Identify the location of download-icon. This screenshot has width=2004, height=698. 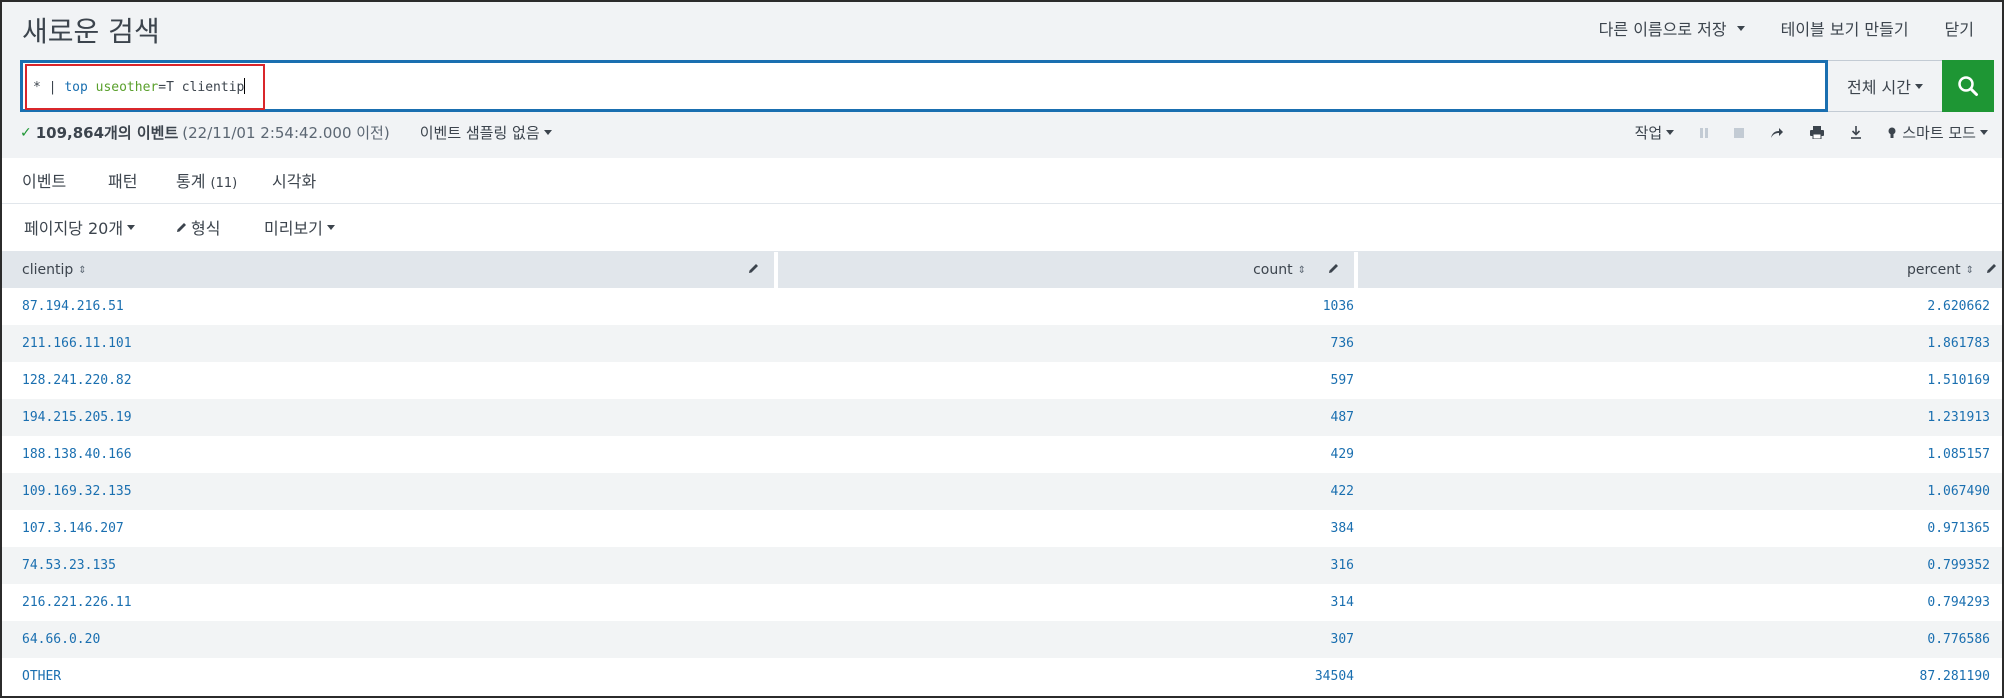
(1856, 132).